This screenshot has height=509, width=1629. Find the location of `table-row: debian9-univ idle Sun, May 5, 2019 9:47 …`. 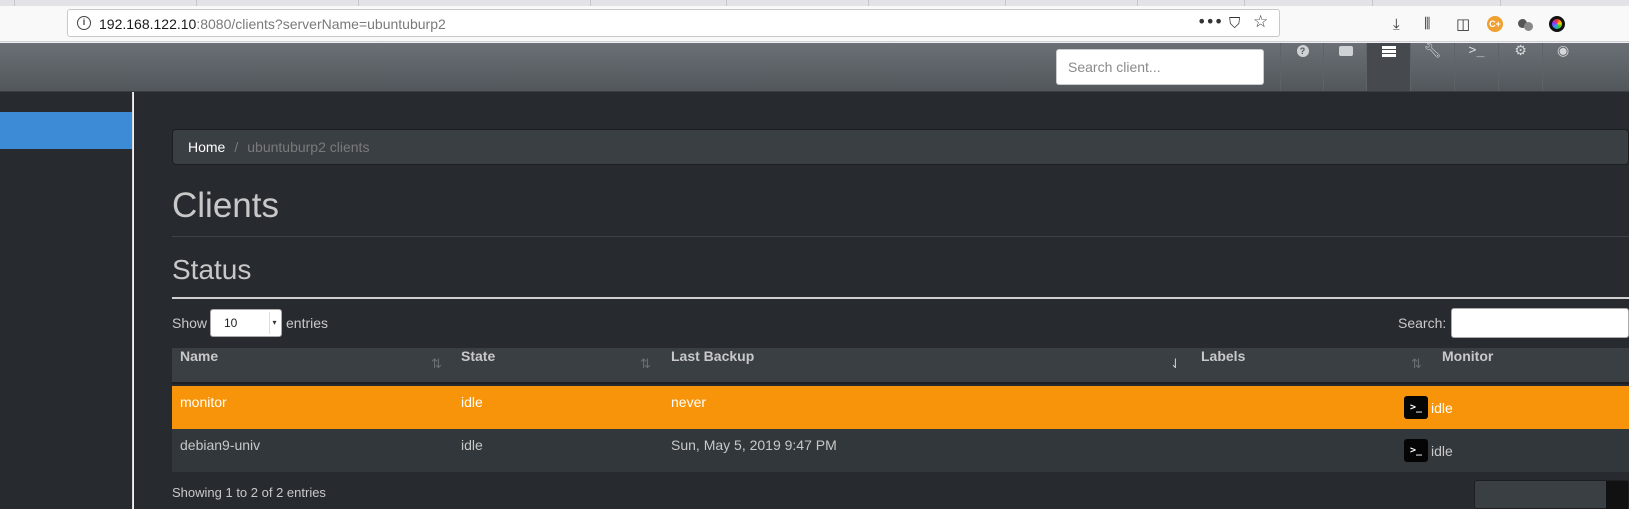

table-row: debian9-univ idle Sun, May 5, 2019 9:47 … is located at coordinates (900, 450).